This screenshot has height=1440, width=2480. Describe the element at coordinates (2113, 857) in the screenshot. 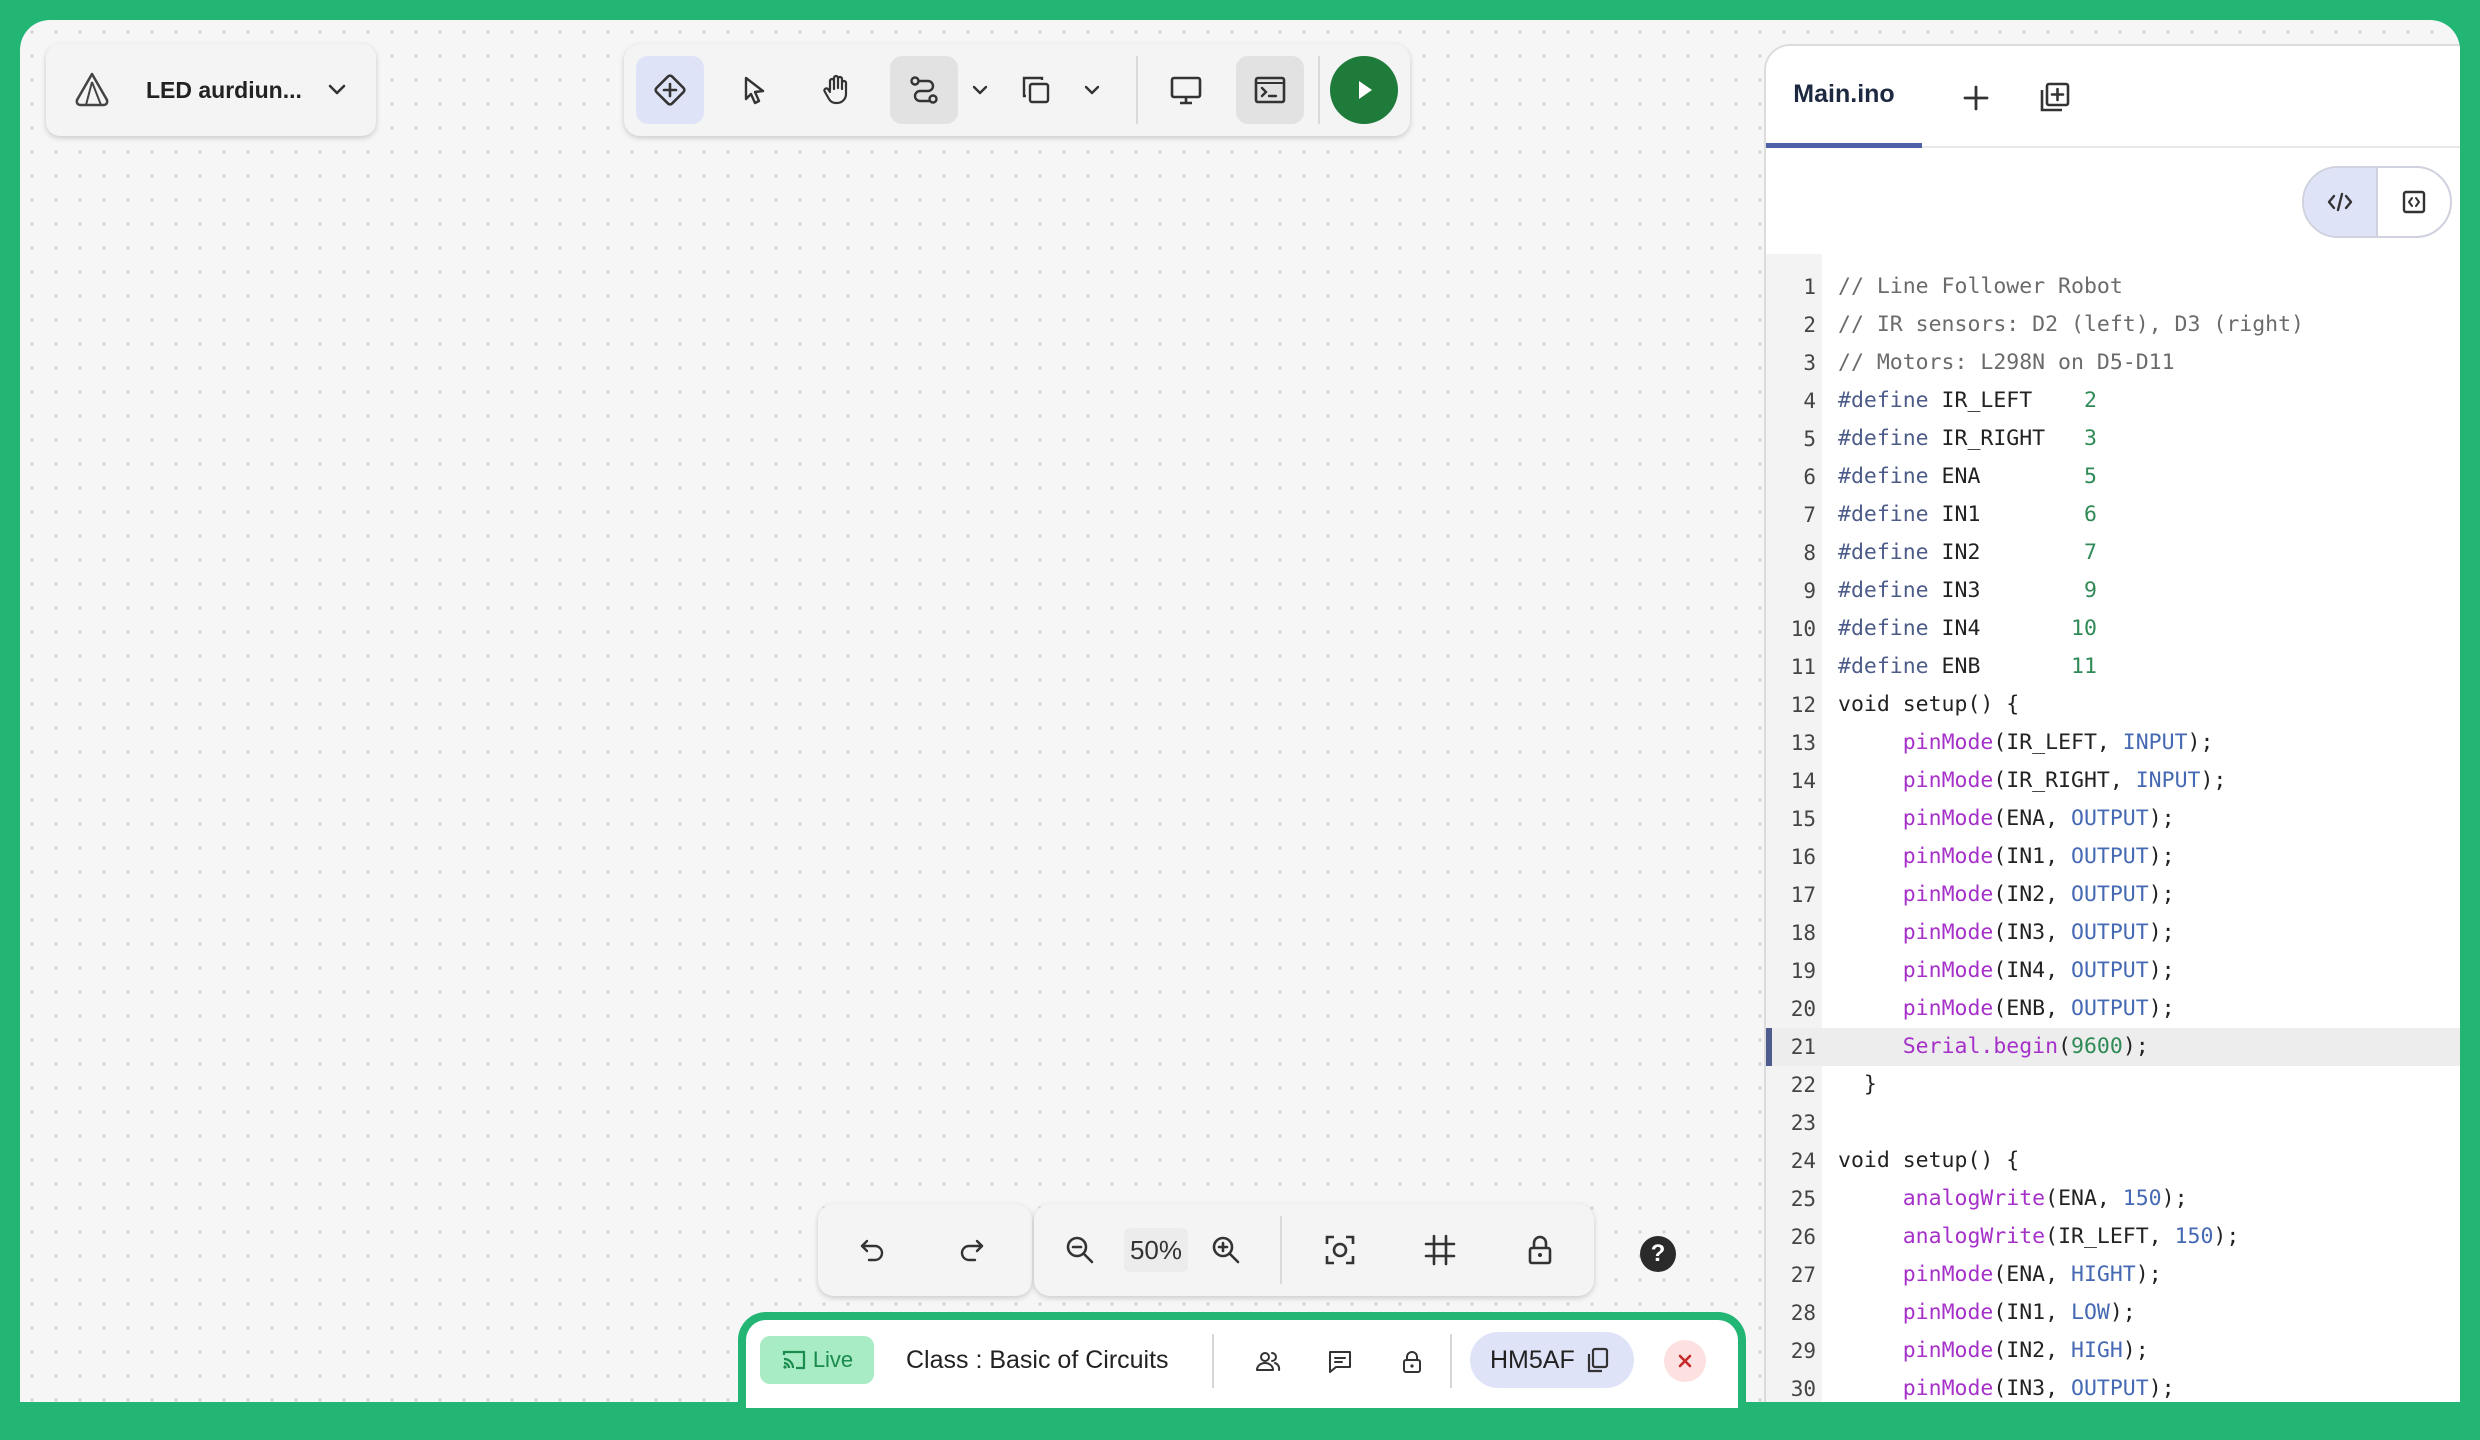

I see `code-line: 16 pinMode(IN1, OUTPUT);` at that location.